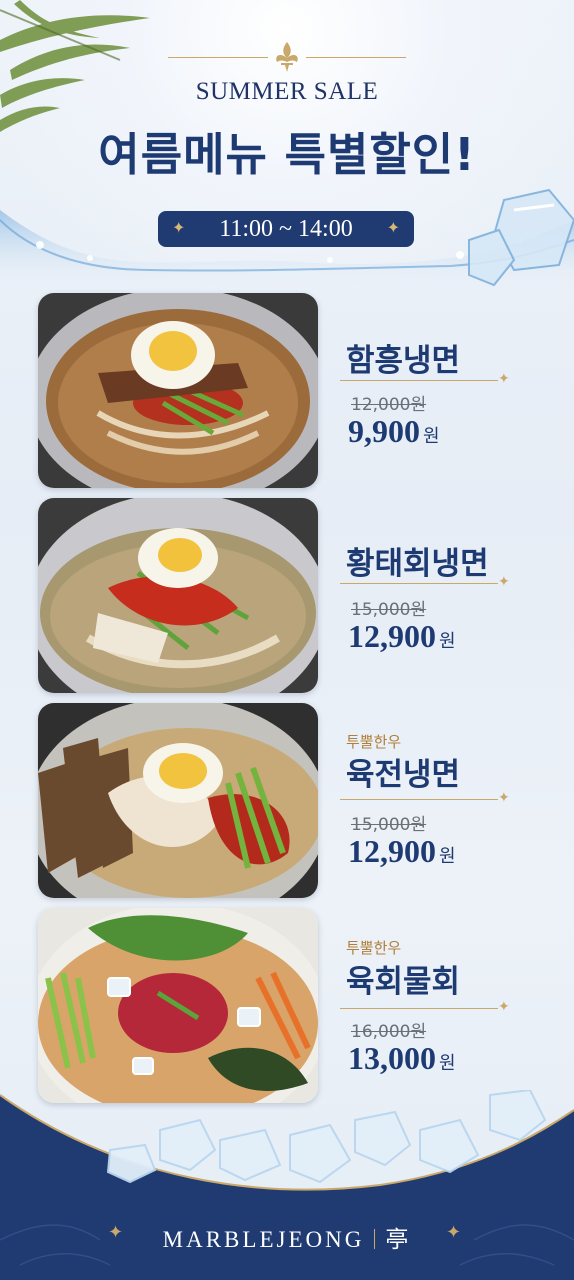 The image size is (574, 1280). I want to click on brand-char: 亭, so click(398, 1239).